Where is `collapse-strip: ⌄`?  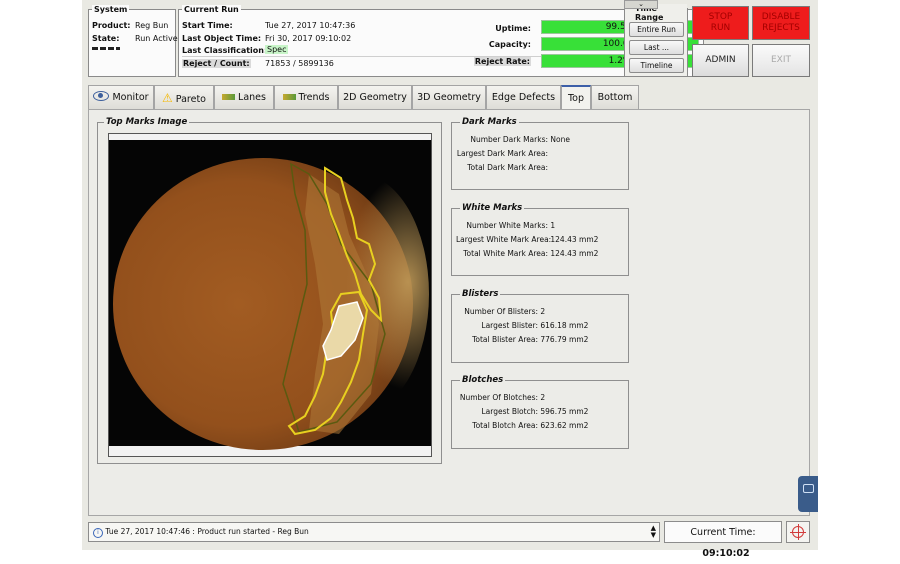 collapse-strip: ⌄ is located at coordinates (641, 4).